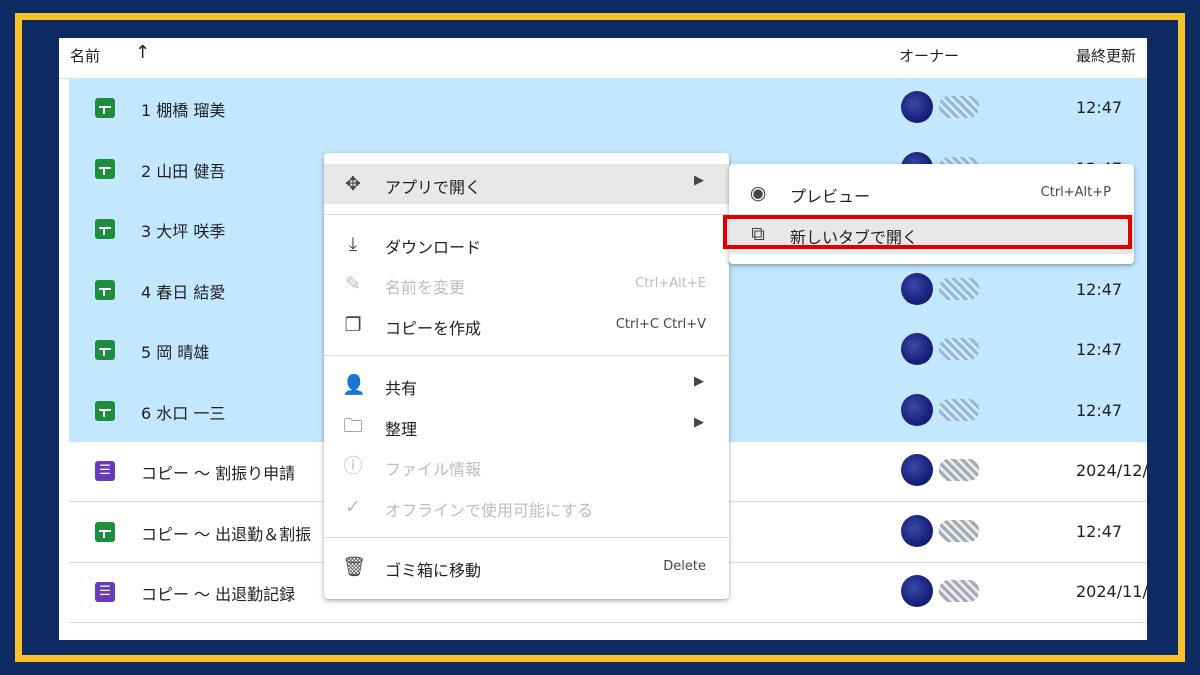 Image resolution: width=1200 pixels, height=675 pixels. Describe the element at coordinates (218, 594) in the screenshot. I see `file-name: コピー ～ 出退勤記録` at that location.